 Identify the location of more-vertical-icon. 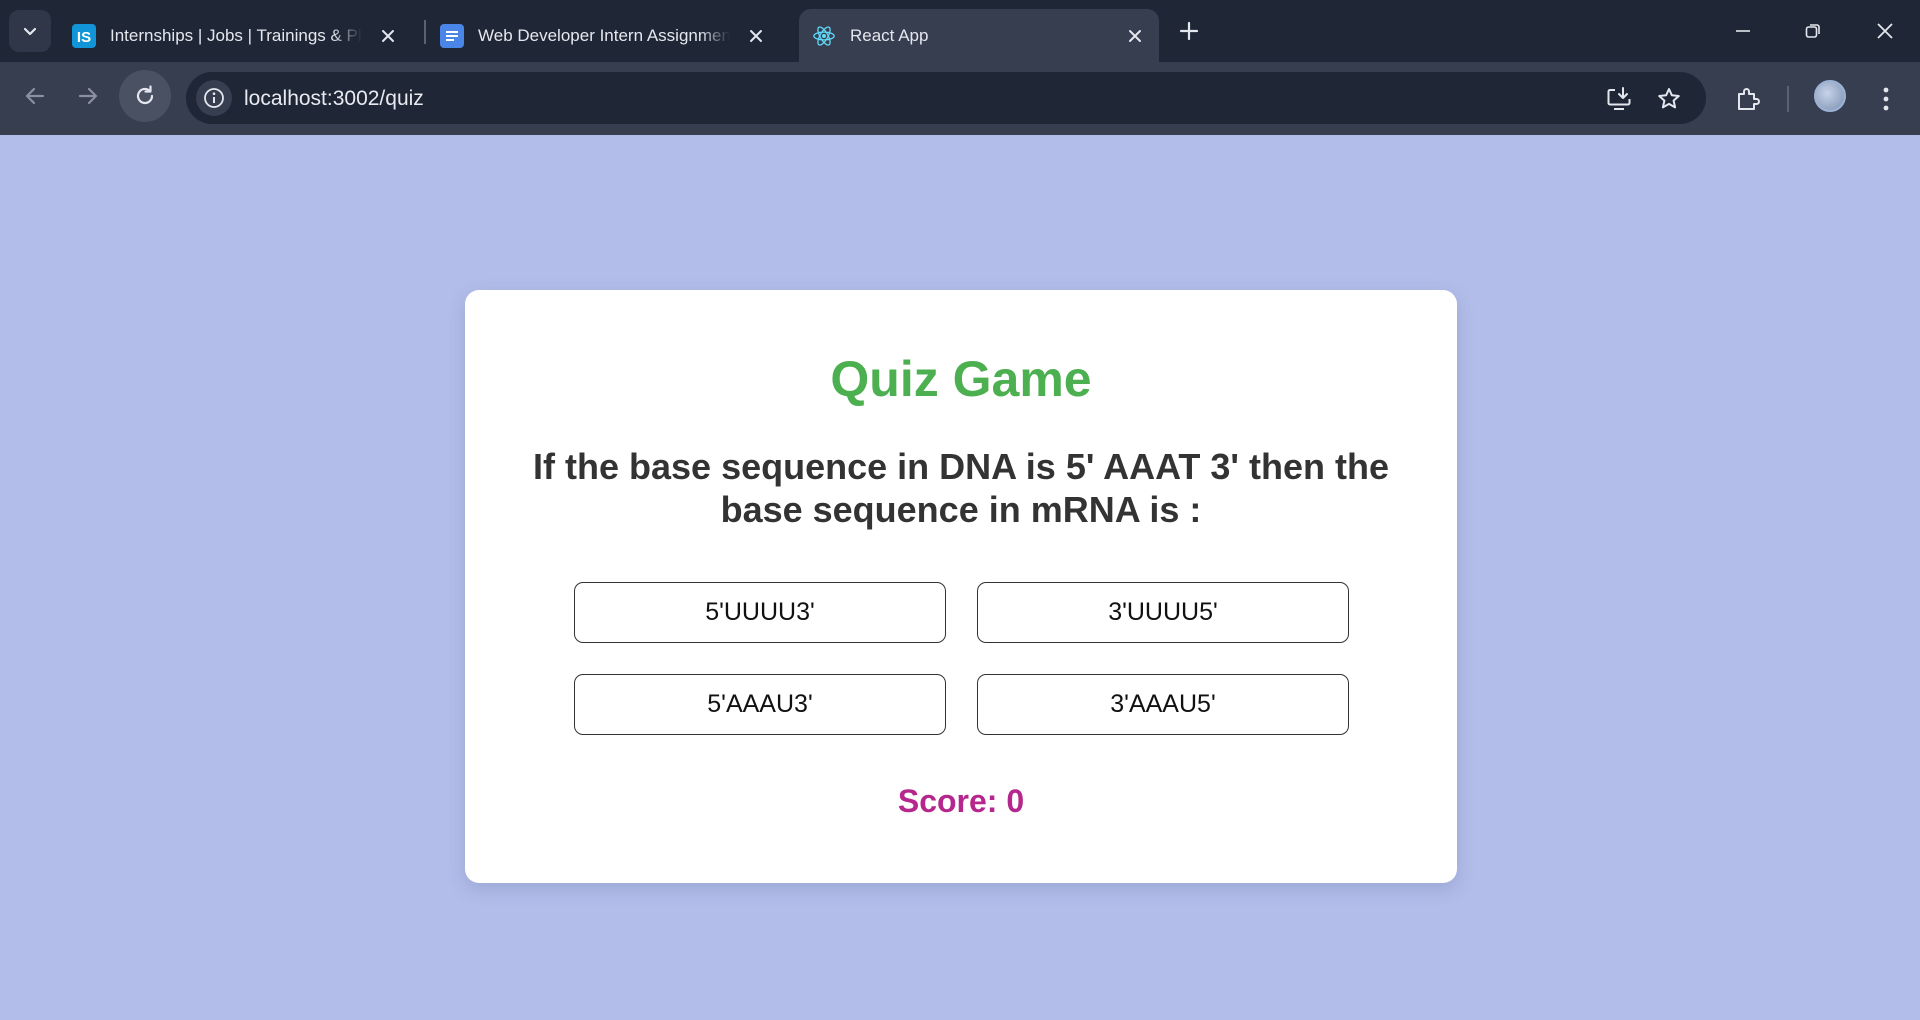
(1886, 99).